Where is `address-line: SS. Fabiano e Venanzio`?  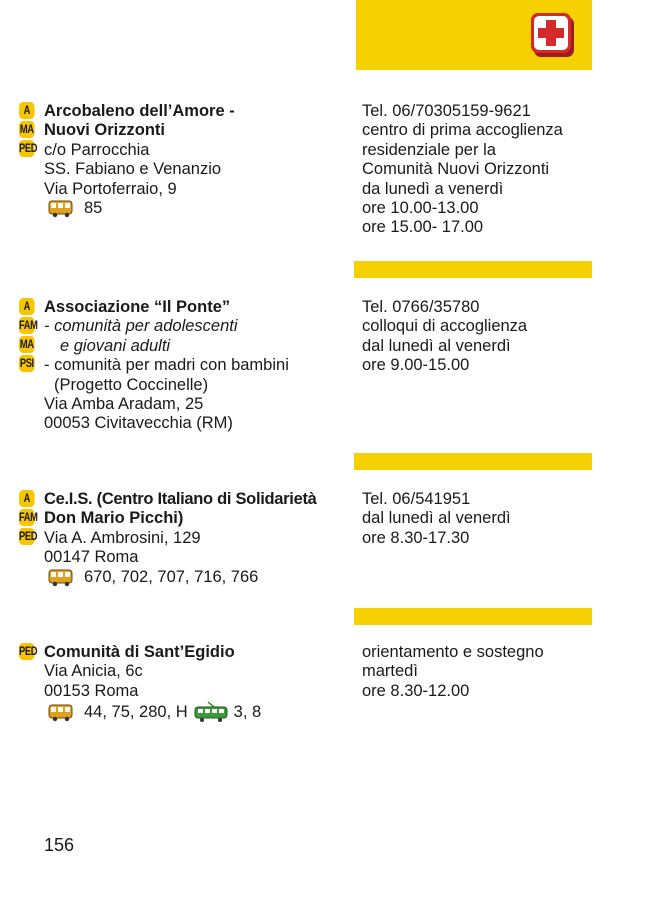 address-line: SS. Fabiano e Venanzio is located at coordinates (133, 169).